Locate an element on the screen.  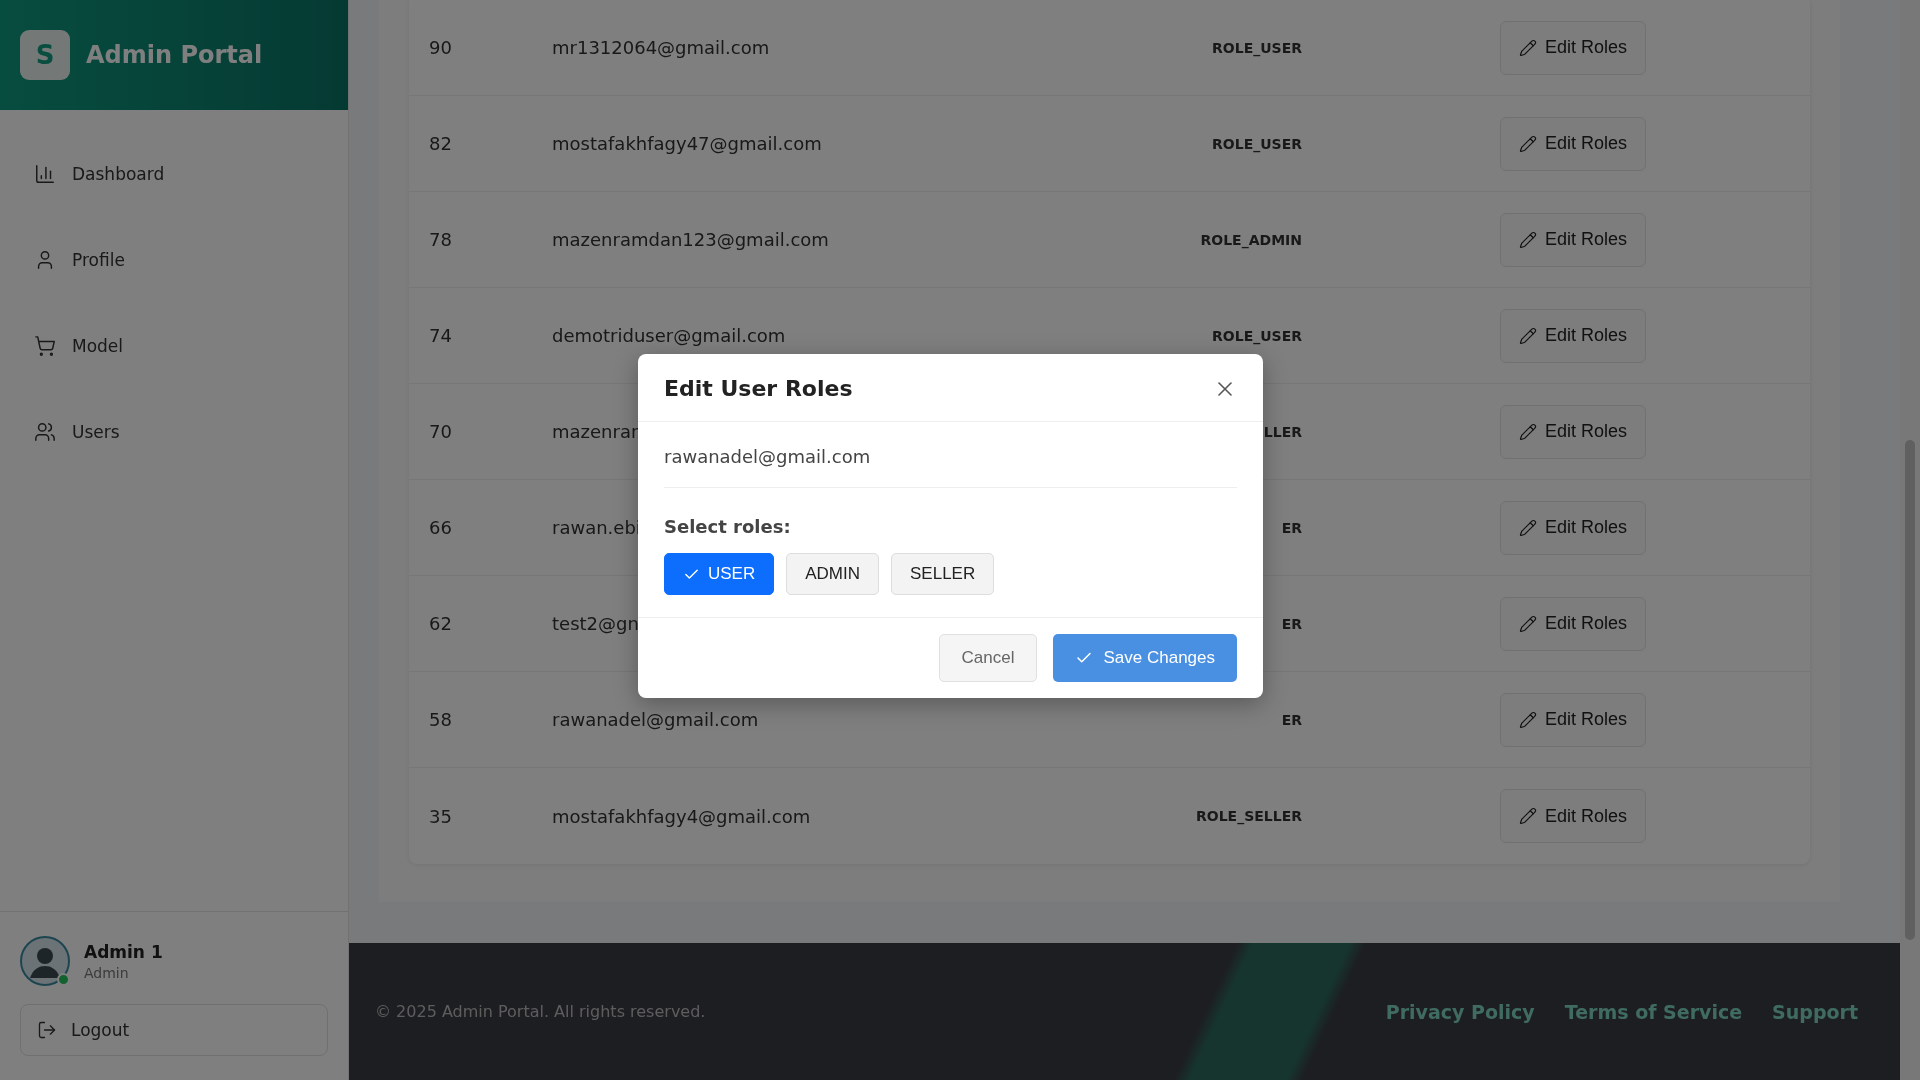
role-cell-text: LLER is located at coordinates (1282, 431).